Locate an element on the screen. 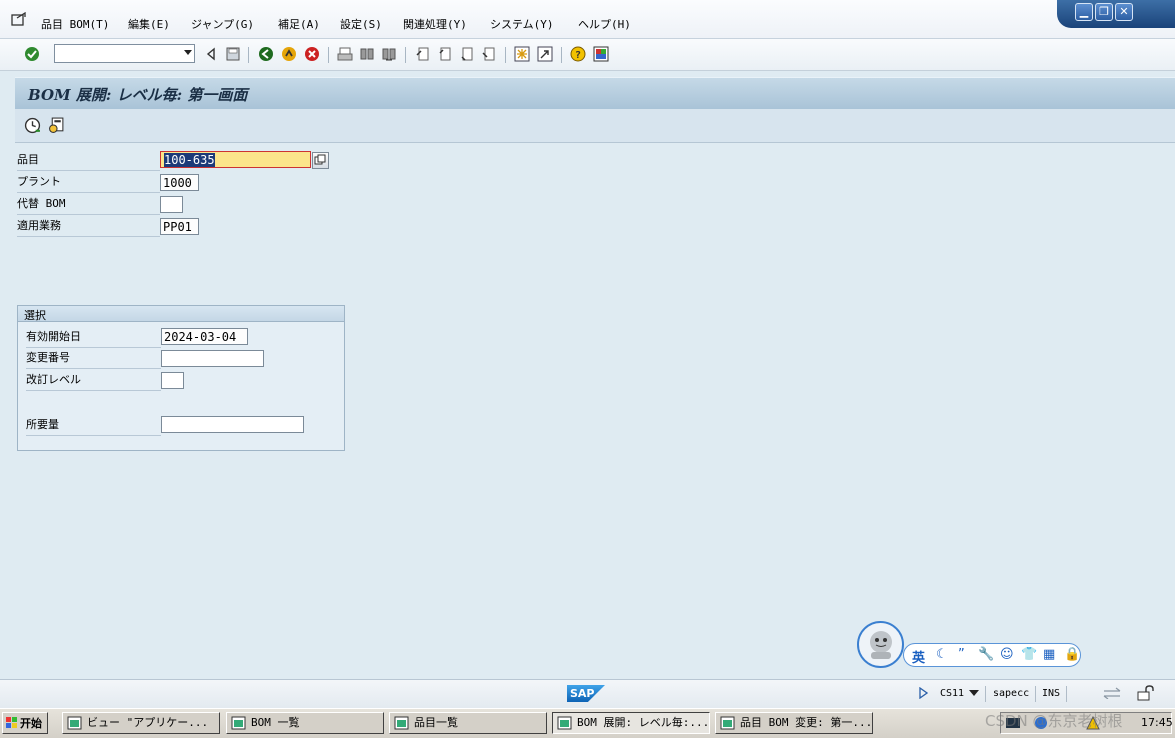  enter-check-icon is located at coordinates (32, 54).